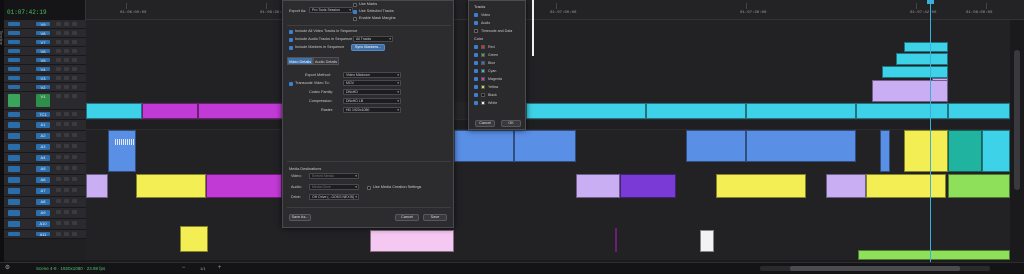 The image size is (1024, 274). I want to click on track-name: V4, so click(43, 69).